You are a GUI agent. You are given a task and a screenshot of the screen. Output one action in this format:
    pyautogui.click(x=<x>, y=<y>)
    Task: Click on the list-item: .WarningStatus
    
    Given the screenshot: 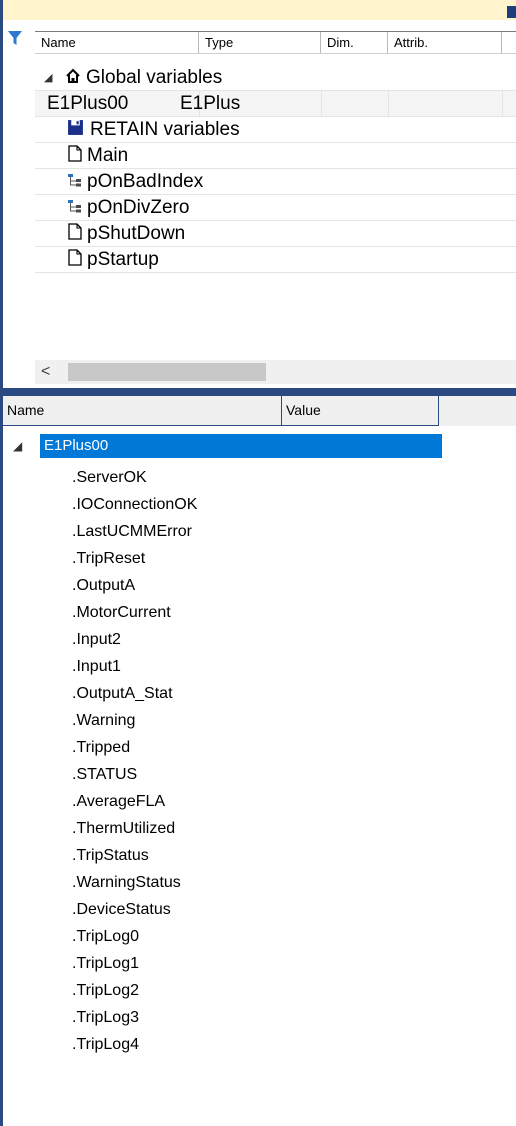 What is the action you would take?
    pyautogui.click(x=134, y=882)
    